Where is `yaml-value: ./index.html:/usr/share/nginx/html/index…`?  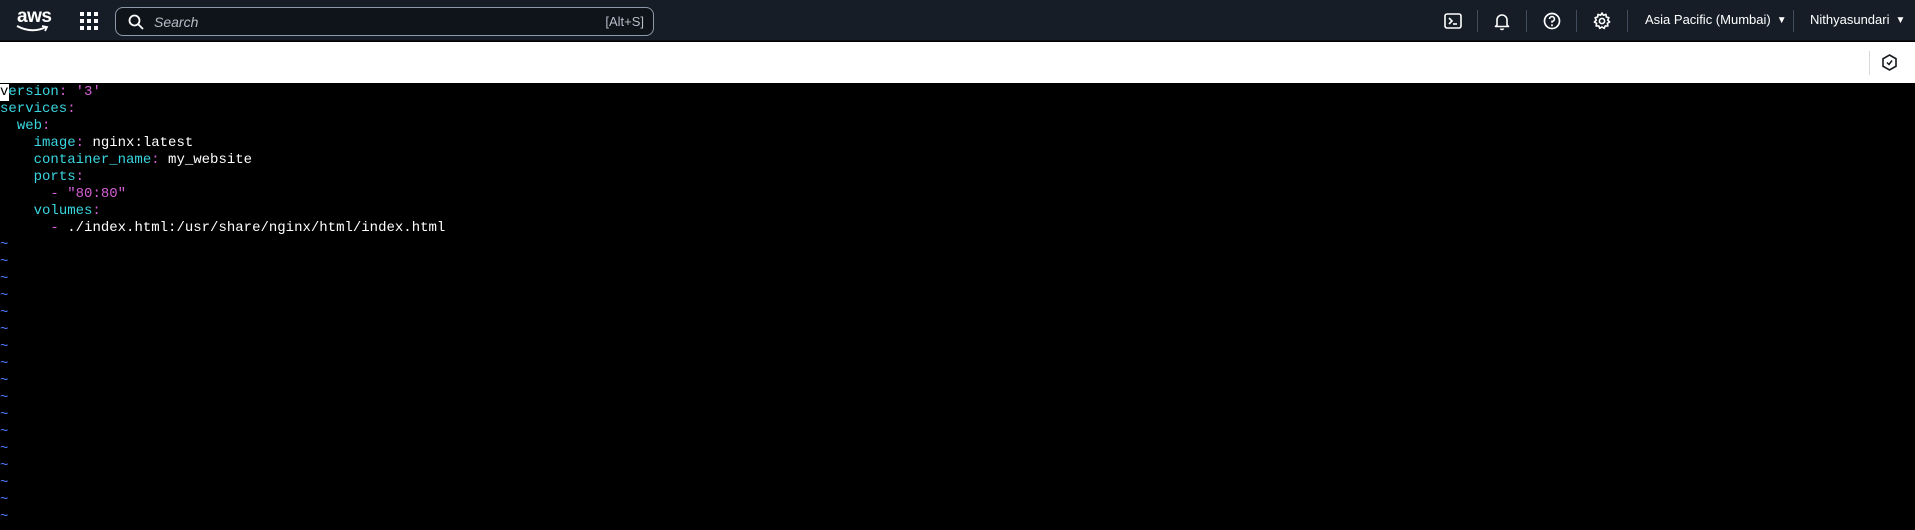 yaml-value: ./index.html:/usr/share/nginx/html/index… is located at coordinates (256, 228).